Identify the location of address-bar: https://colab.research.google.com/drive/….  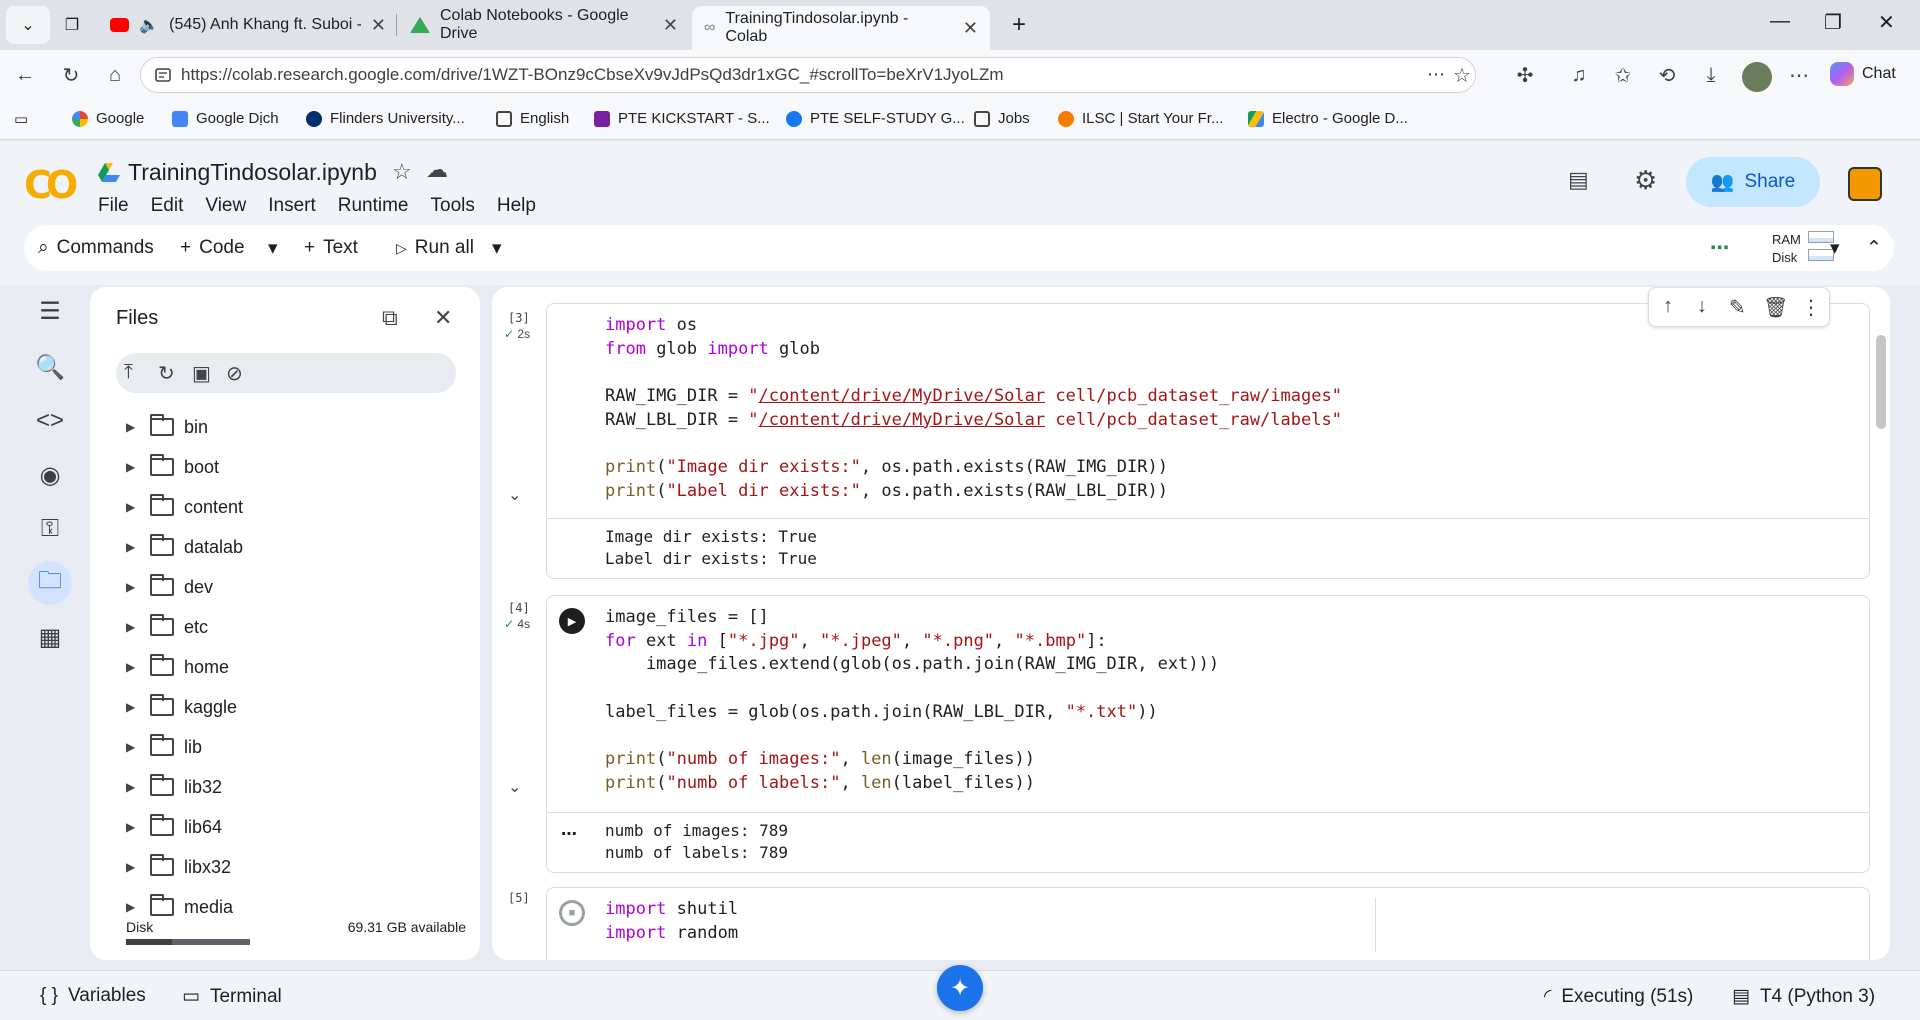
(808, 75).